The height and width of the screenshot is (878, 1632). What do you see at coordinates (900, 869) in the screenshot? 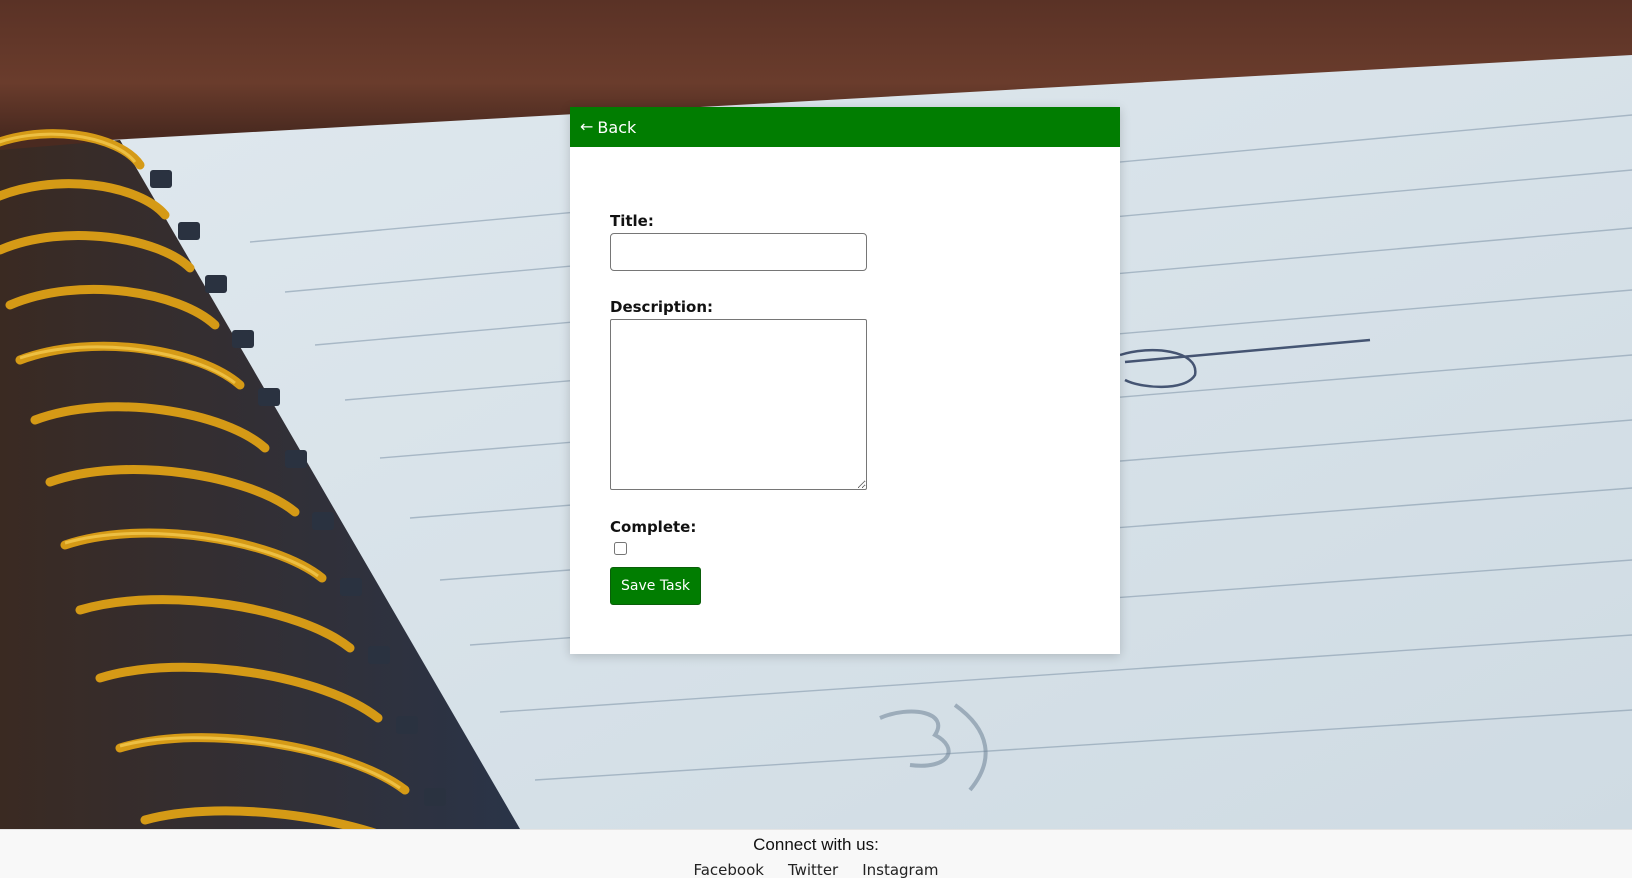
I see `instagram-link: Instagram` at bounding box center [900, 869].